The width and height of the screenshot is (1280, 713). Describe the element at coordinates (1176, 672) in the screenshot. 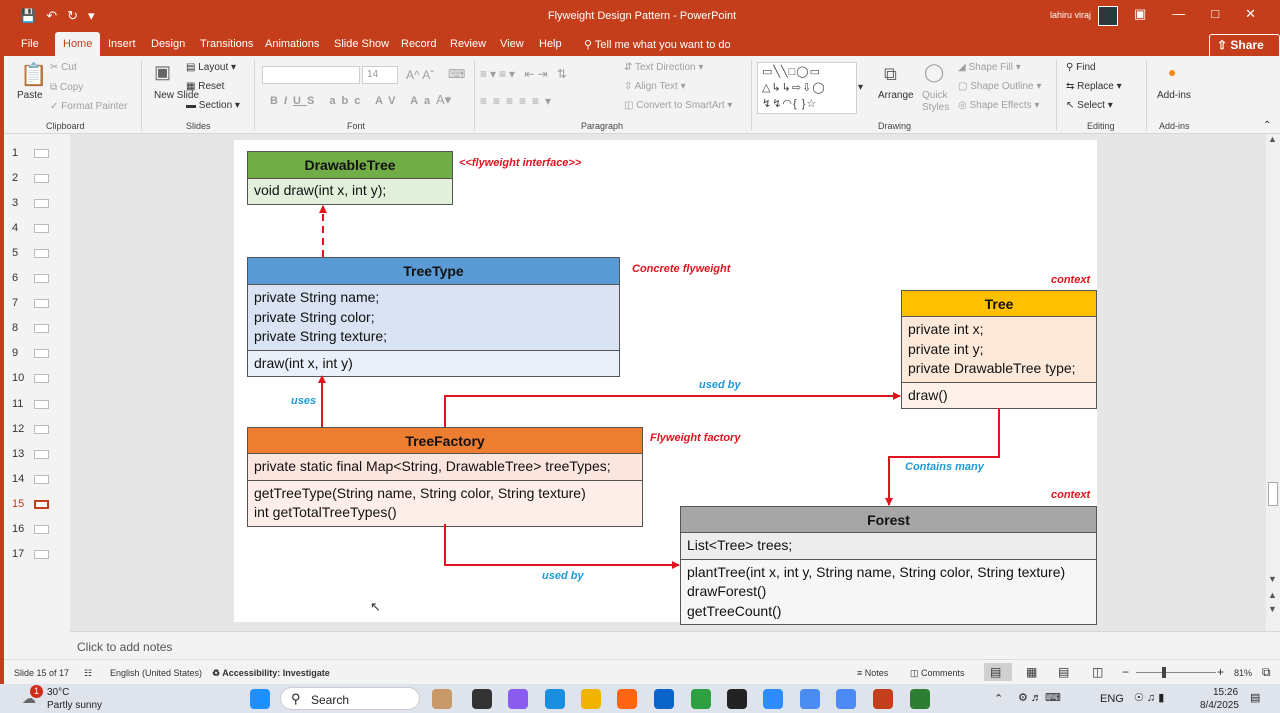

I see `zoom-slider` at that location.